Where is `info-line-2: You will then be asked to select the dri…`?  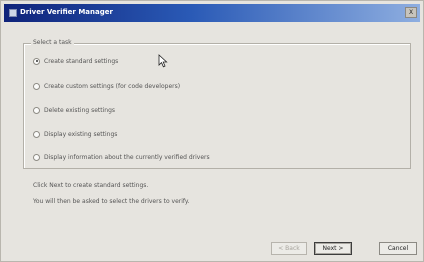 info-line-2: You will then be asked to select the dri… is located at coordinates (111, 201).